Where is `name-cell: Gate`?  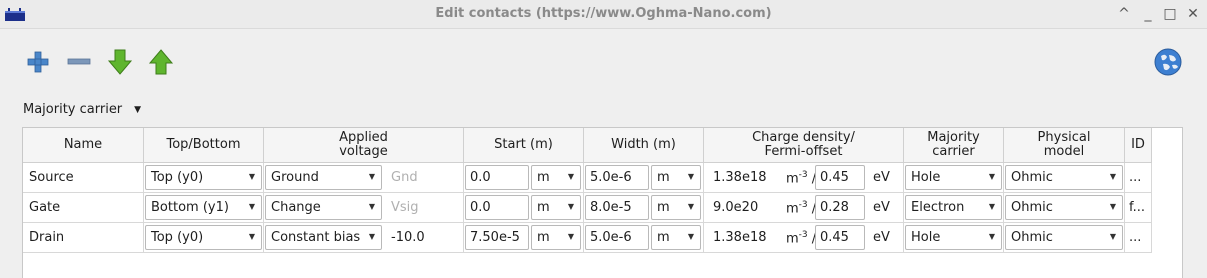 name-cell: Gate is located at coordinates (83, 207).